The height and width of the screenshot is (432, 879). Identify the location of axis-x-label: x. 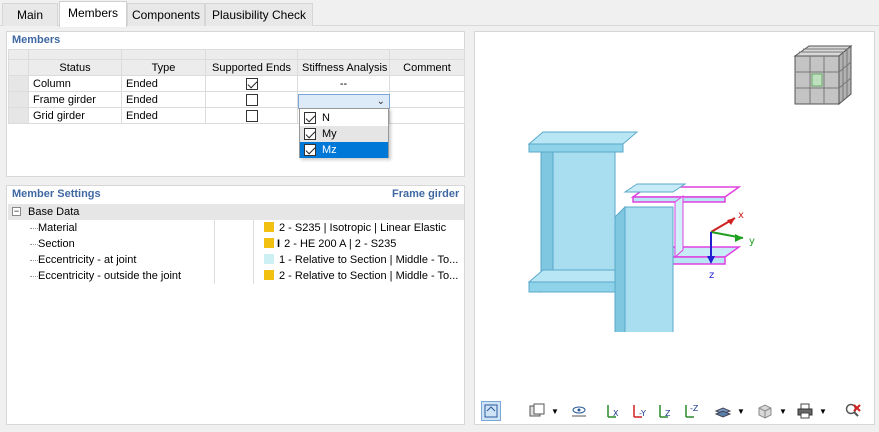
(741, 215).